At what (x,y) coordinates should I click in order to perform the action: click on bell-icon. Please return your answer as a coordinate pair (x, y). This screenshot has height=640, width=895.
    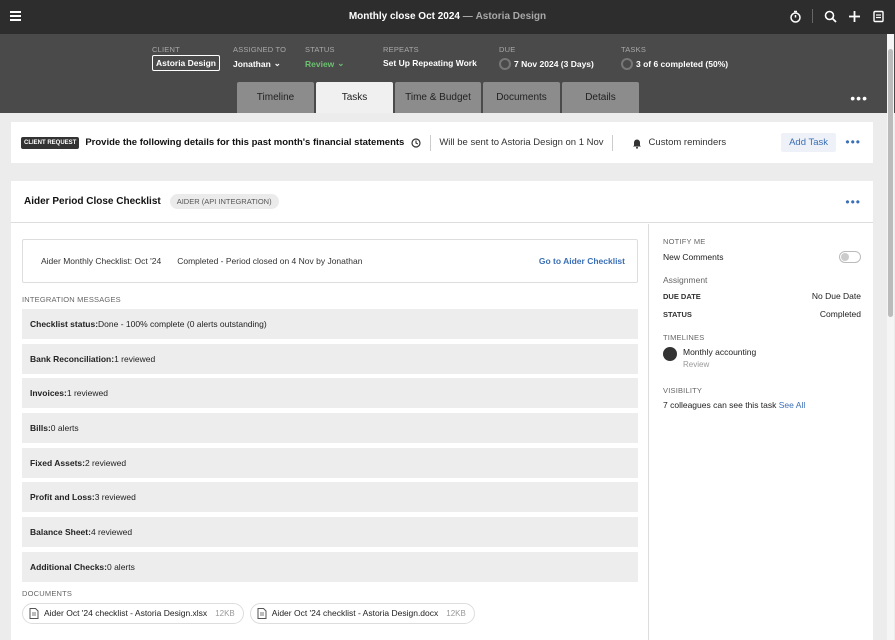
    Looking at the image, I should click on (636, 144).